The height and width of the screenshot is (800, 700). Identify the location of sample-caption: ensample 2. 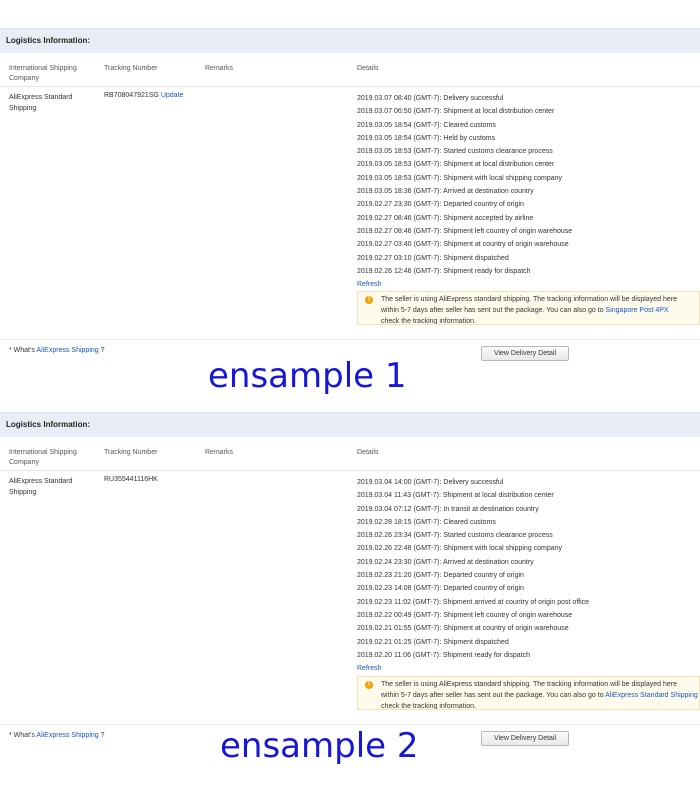
(319, 746).